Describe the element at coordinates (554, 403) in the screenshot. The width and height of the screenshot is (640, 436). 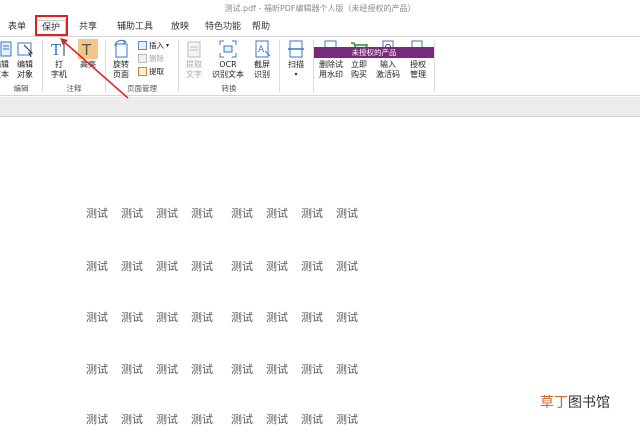
I see `watermark-text-accent: 草丁` at that location.